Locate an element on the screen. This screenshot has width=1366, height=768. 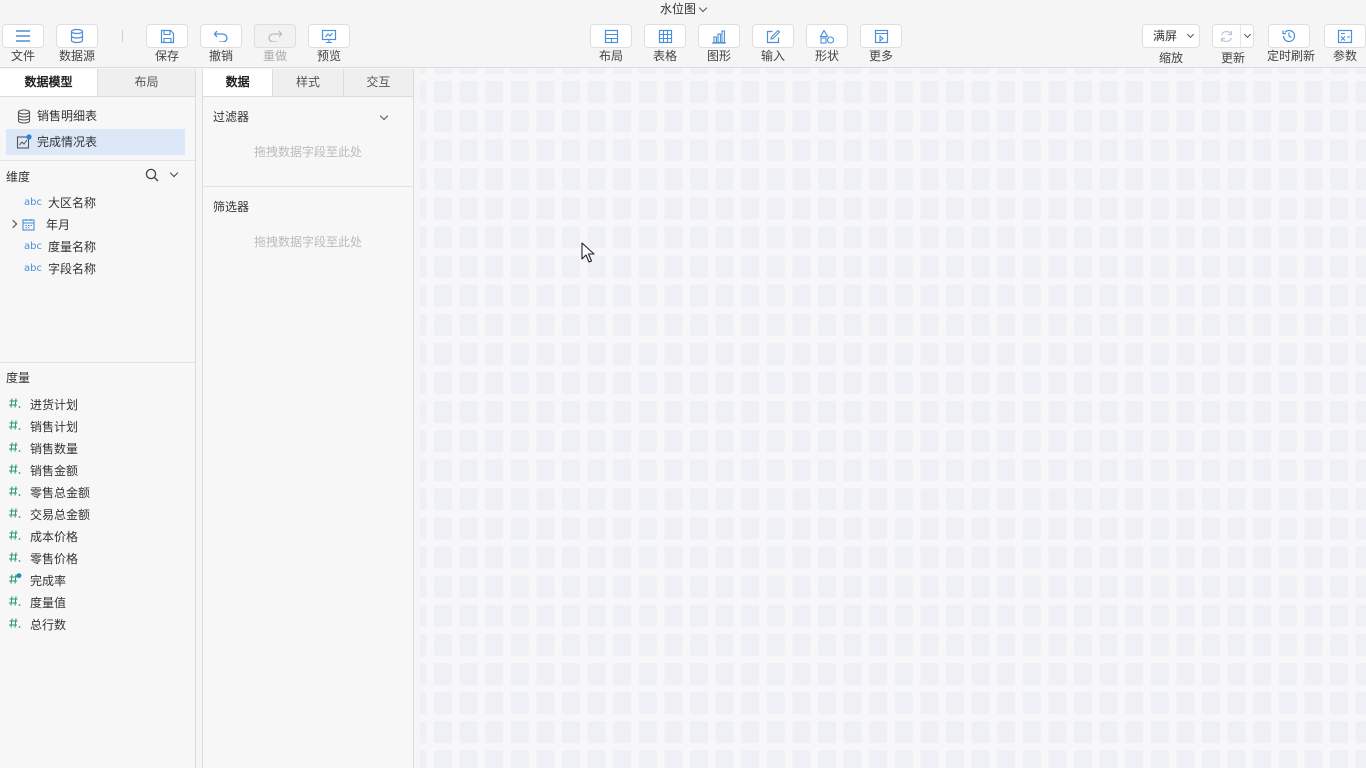
search-icon is located at coordinates (152, 175).